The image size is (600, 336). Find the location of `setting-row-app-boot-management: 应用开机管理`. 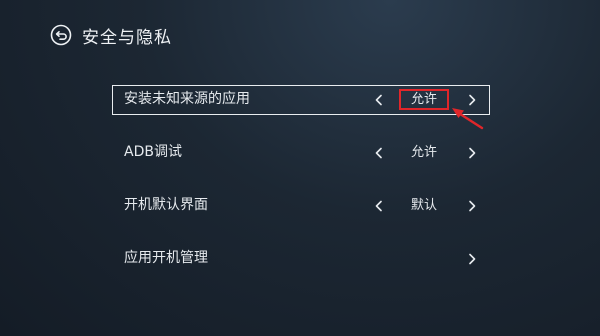

setting-row-app-boot-management: 应用开机管理 is located at coordinates (301, 259).